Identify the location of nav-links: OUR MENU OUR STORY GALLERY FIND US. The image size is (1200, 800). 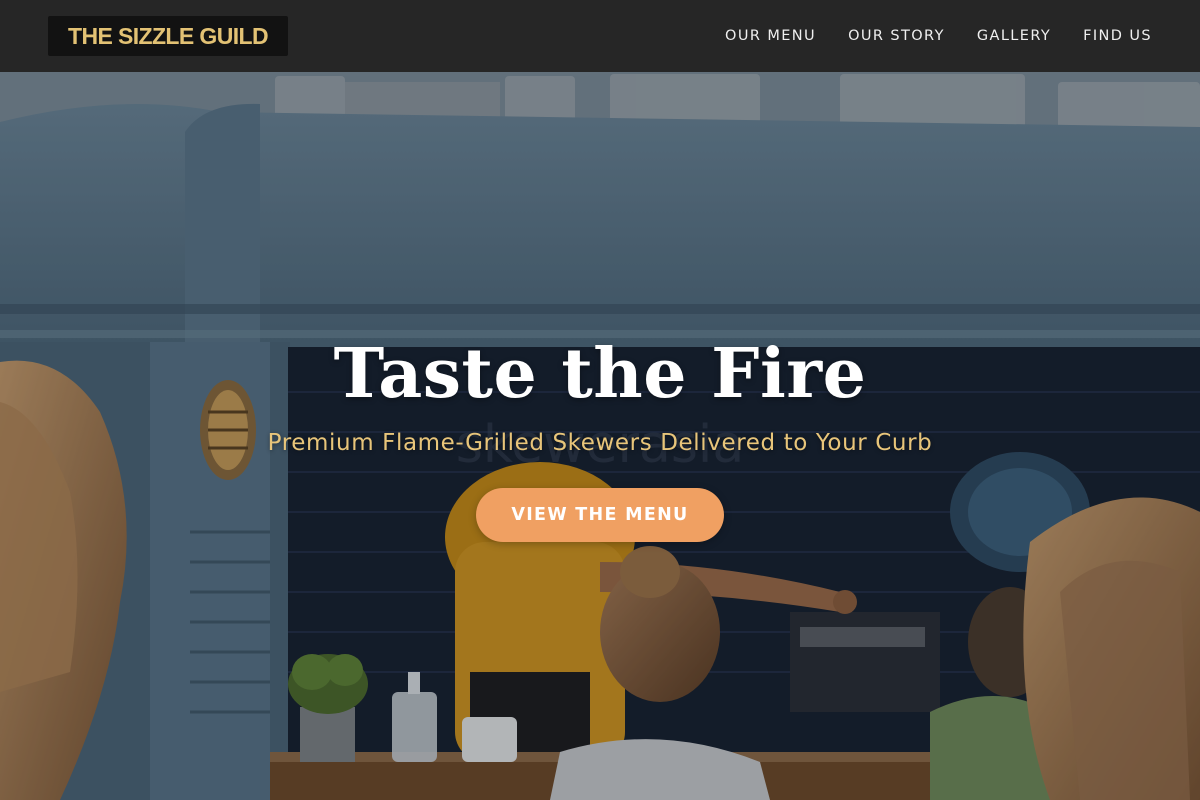
(938, 36).